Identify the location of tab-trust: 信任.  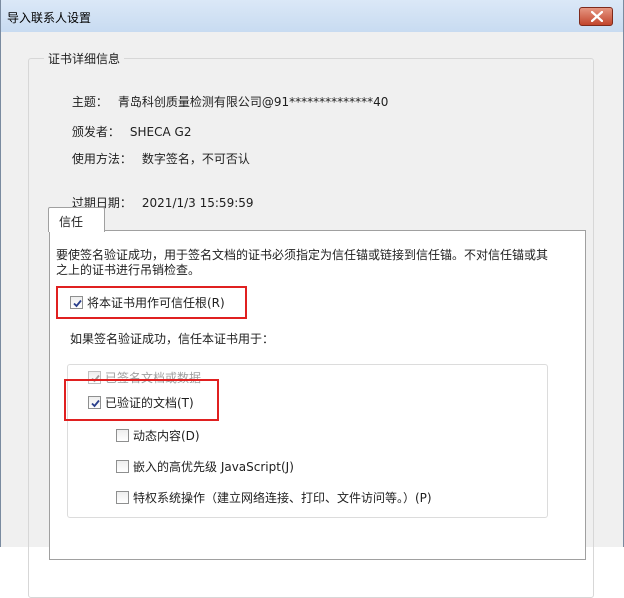
(76, 219).